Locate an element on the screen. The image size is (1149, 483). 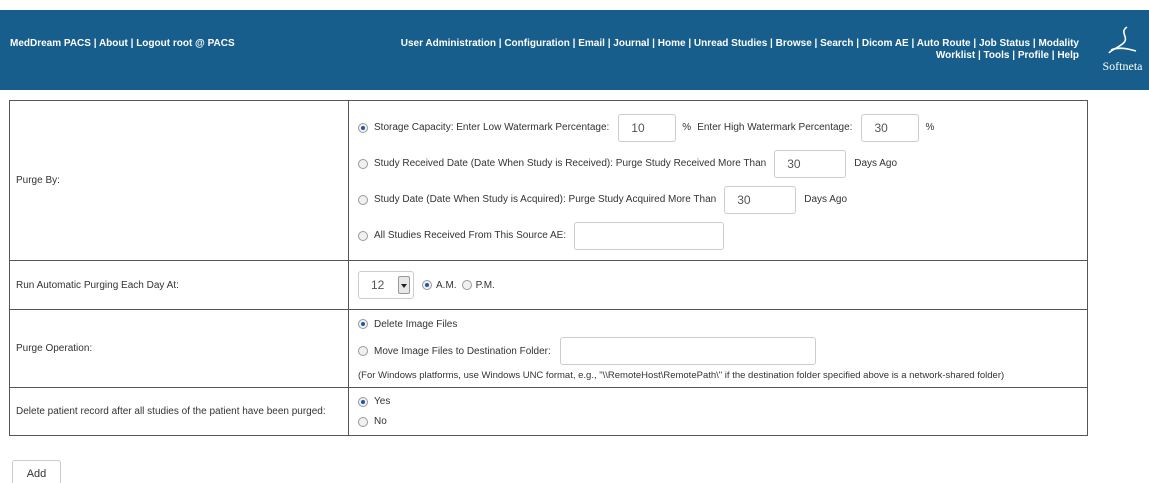
softneta-logo: Softneta is located at coordinates (1122, 54).